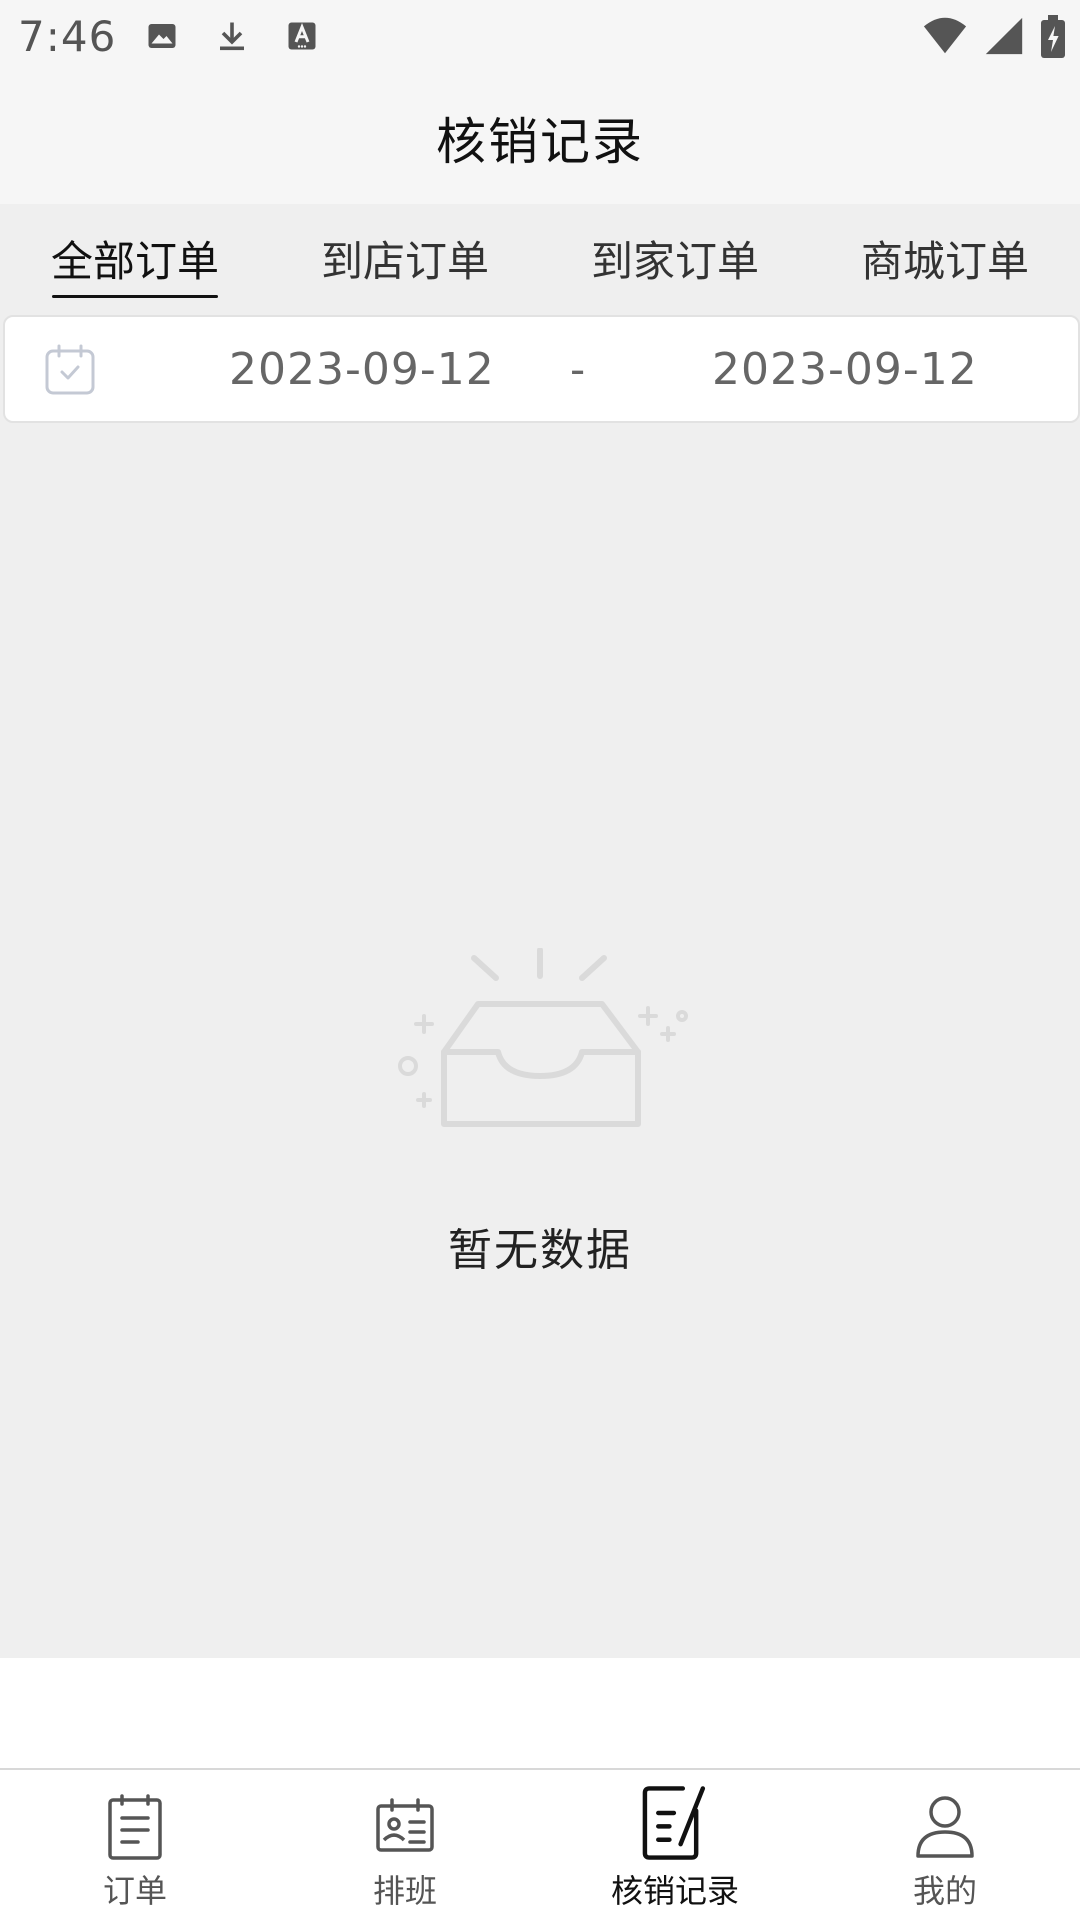 The width and height of the screenshot is (1080, 1920). I want to click on tab-all-orders: 全部订单, so click(135, 258).